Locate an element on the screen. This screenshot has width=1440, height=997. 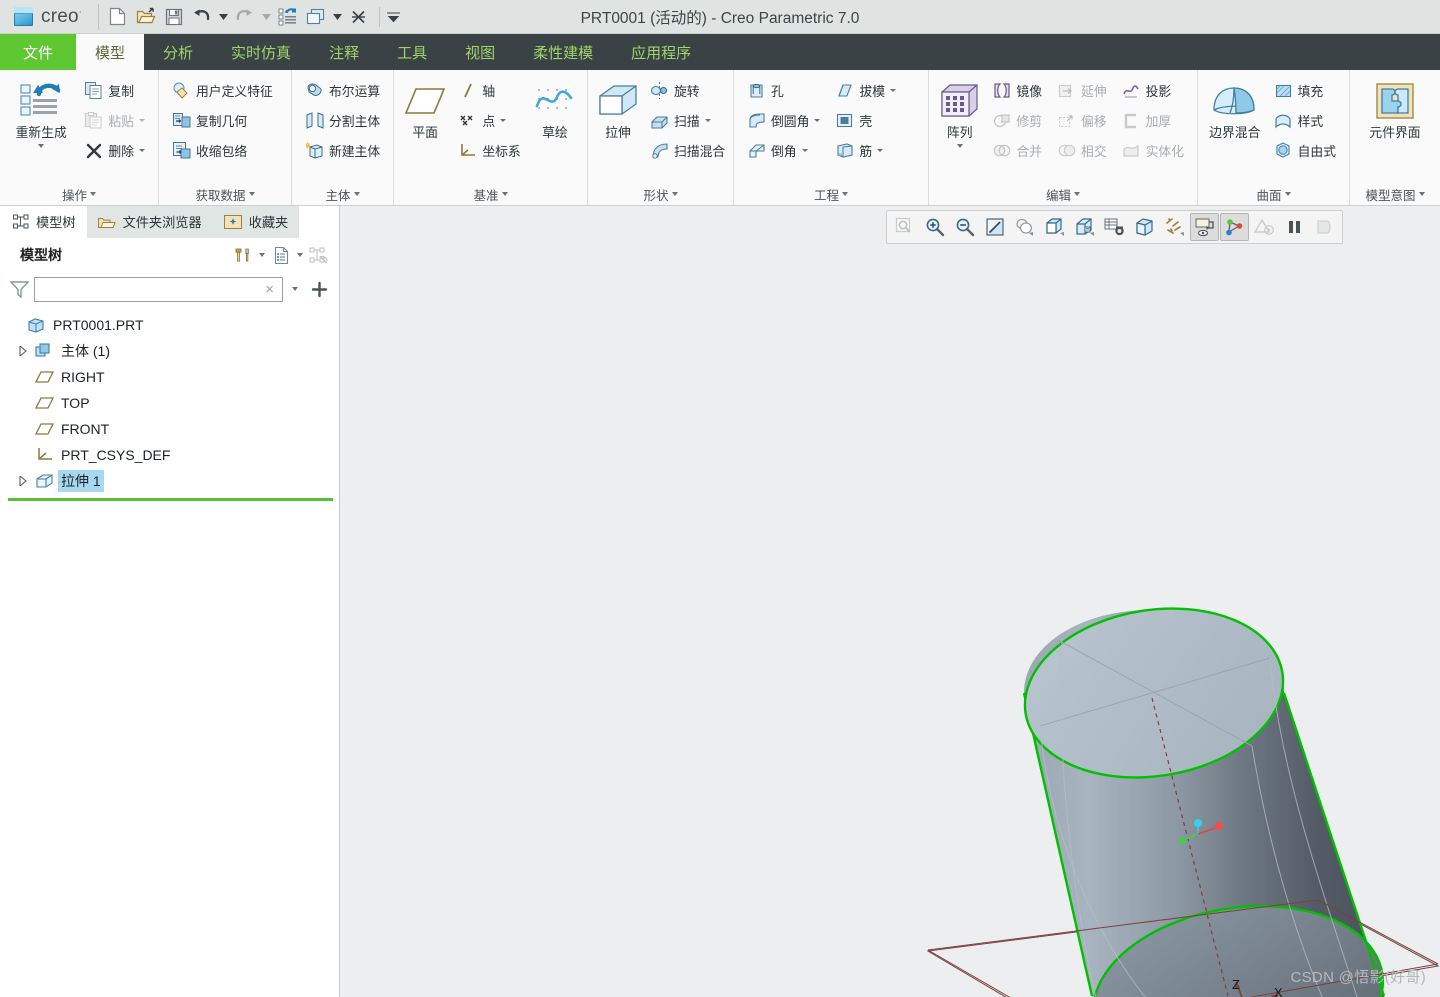
redo-icon is located at coordinates (245, 17).